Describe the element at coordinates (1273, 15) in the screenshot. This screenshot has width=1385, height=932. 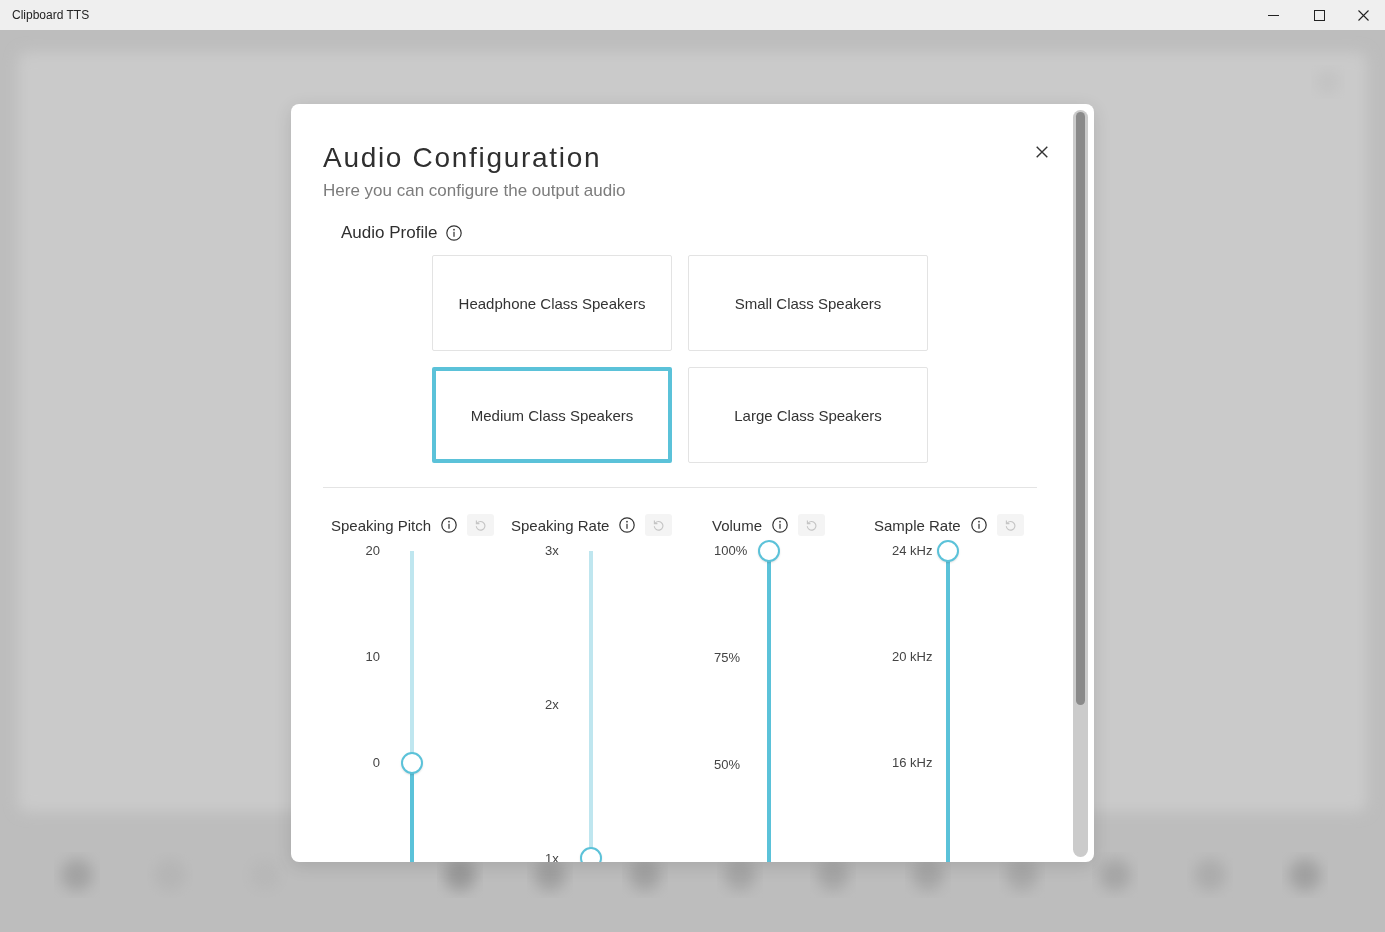
I see `minimize-icon` at that location.